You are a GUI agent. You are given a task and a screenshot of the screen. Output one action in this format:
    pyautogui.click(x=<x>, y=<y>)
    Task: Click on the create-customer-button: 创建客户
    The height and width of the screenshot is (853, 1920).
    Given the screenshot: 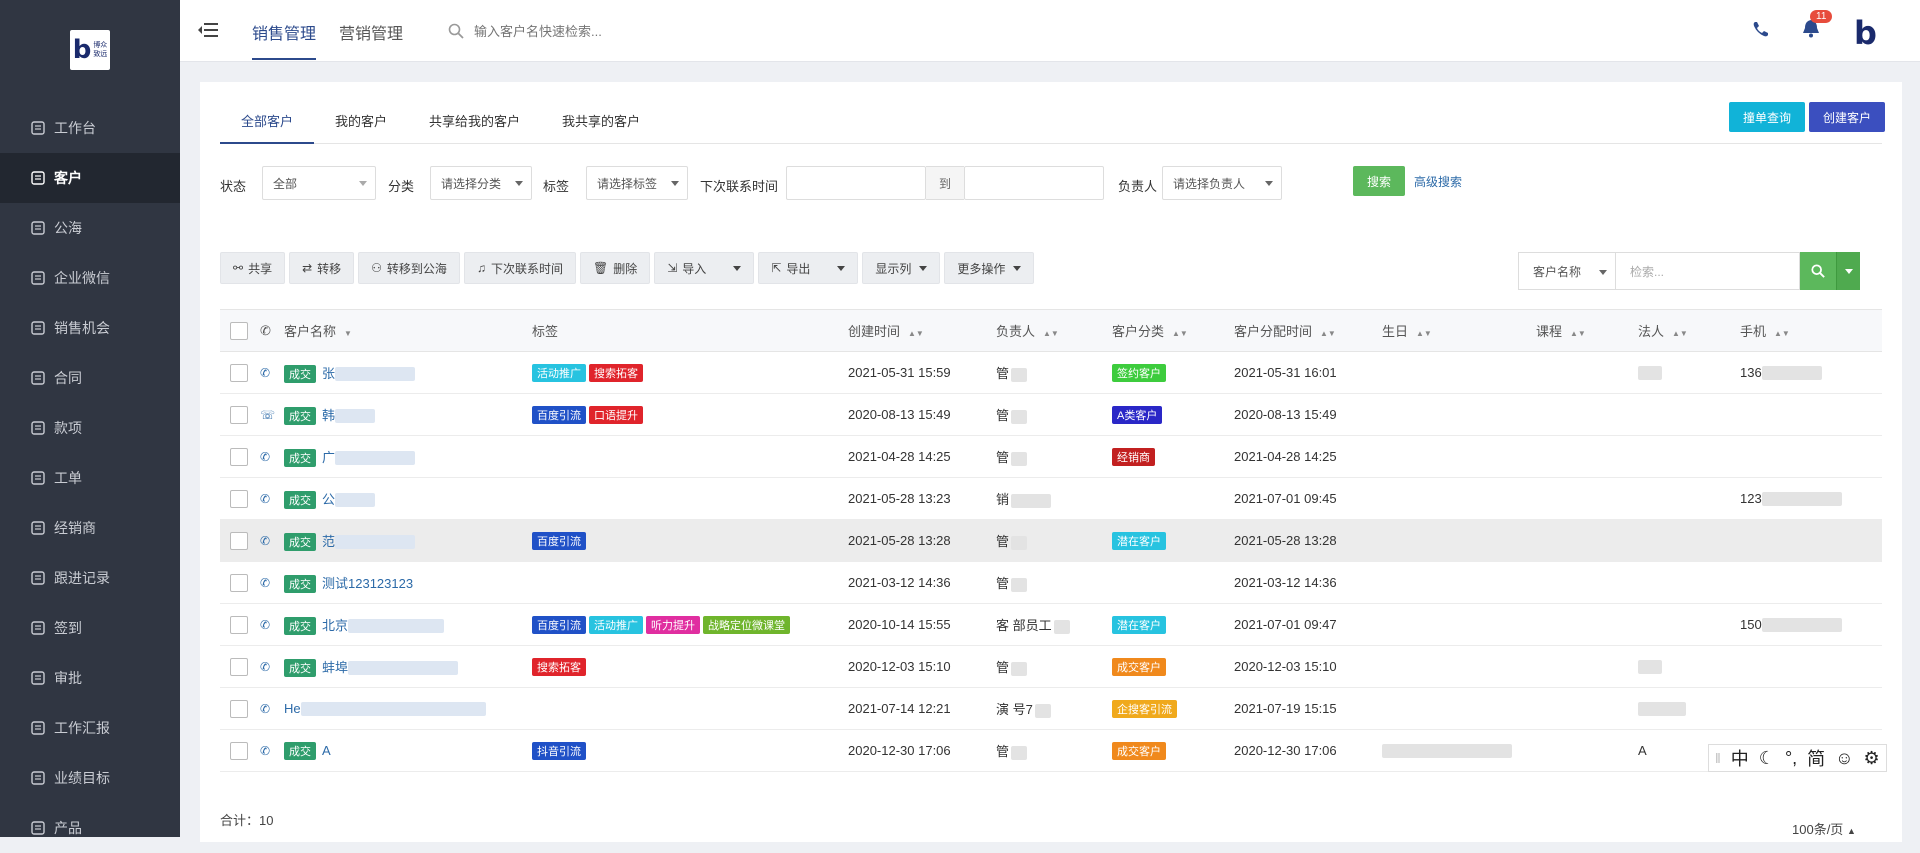 What is the action you would take?
    pyautogui.click(x=1847, y=117)
    